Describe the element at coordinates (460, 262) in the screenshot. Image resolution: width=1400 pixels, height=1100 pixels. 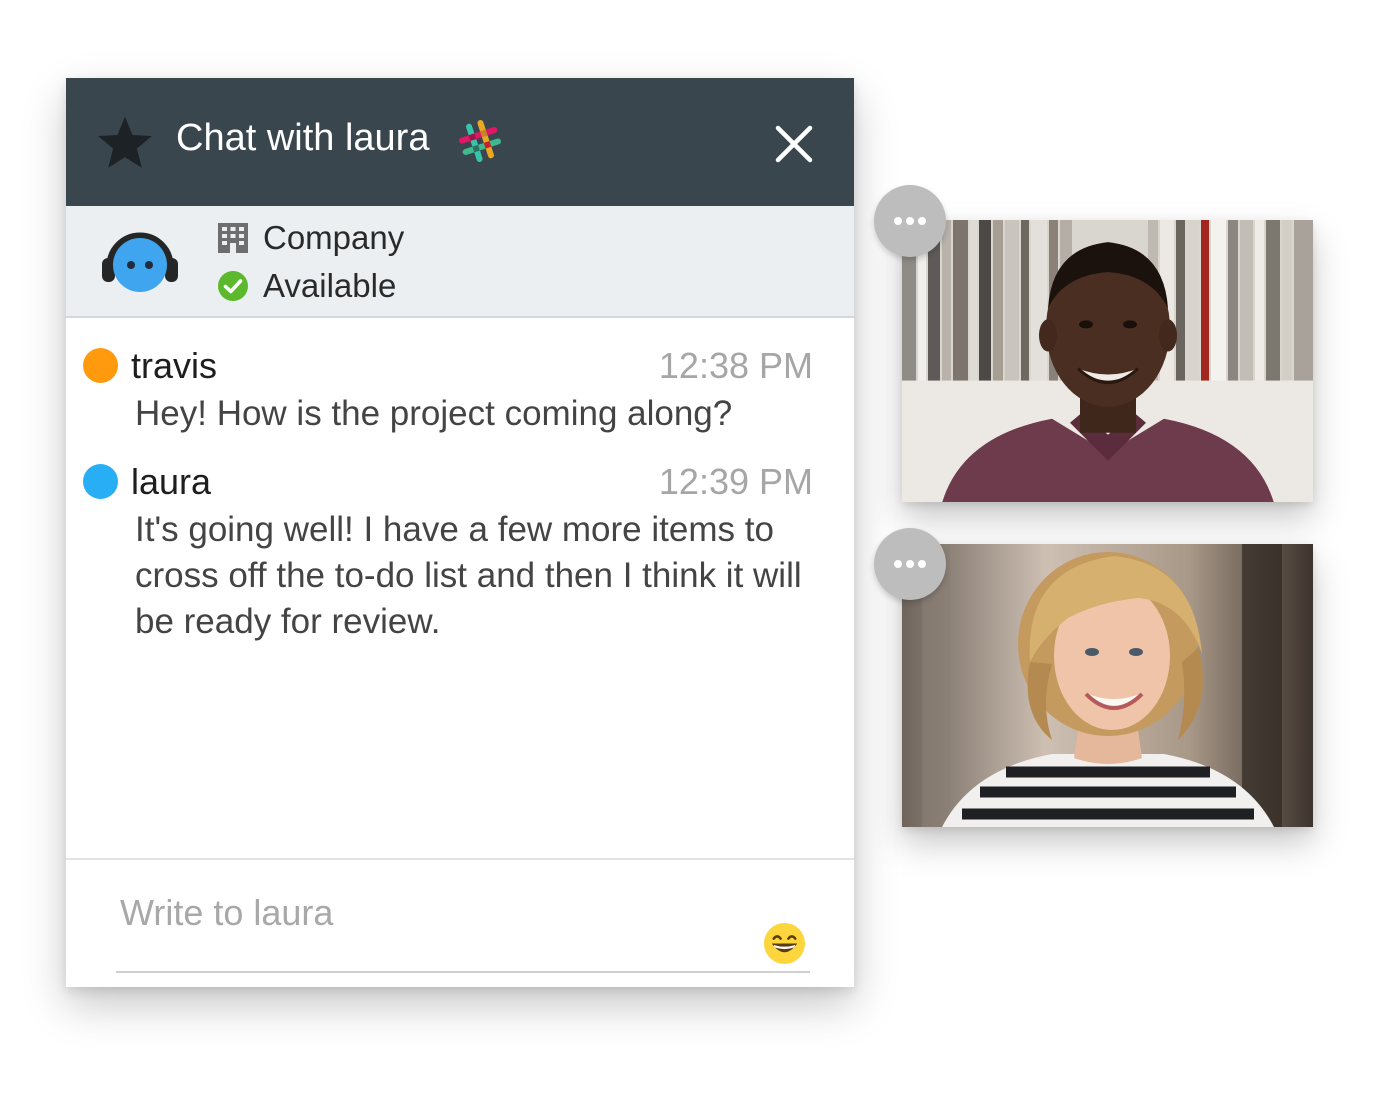
I see `contact-info-bar: Company Available` at that location.